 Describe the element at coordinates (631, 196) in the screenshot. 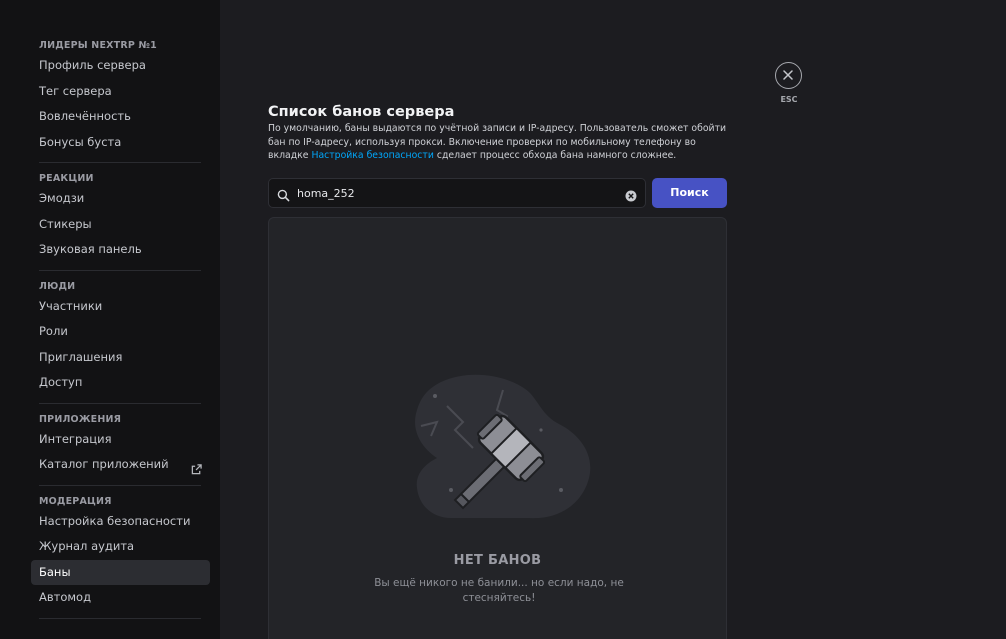

I see `clear-search-icon` at that location.